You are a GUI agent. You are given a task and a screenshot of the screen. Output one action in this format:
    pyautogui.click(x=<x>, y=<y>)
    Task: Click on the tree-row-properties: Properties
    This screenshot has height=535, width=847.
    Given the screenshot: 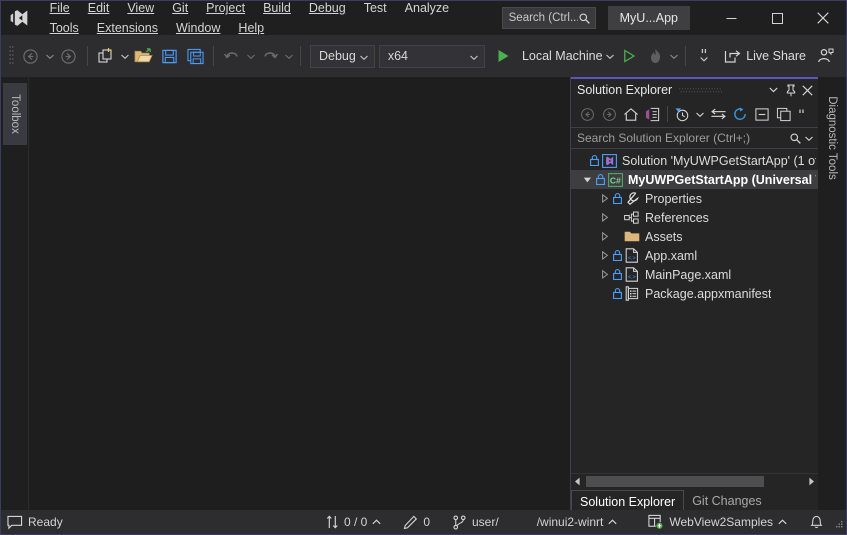 What is the action you would take?
    pyautogui.click(x=694, y=198)
    